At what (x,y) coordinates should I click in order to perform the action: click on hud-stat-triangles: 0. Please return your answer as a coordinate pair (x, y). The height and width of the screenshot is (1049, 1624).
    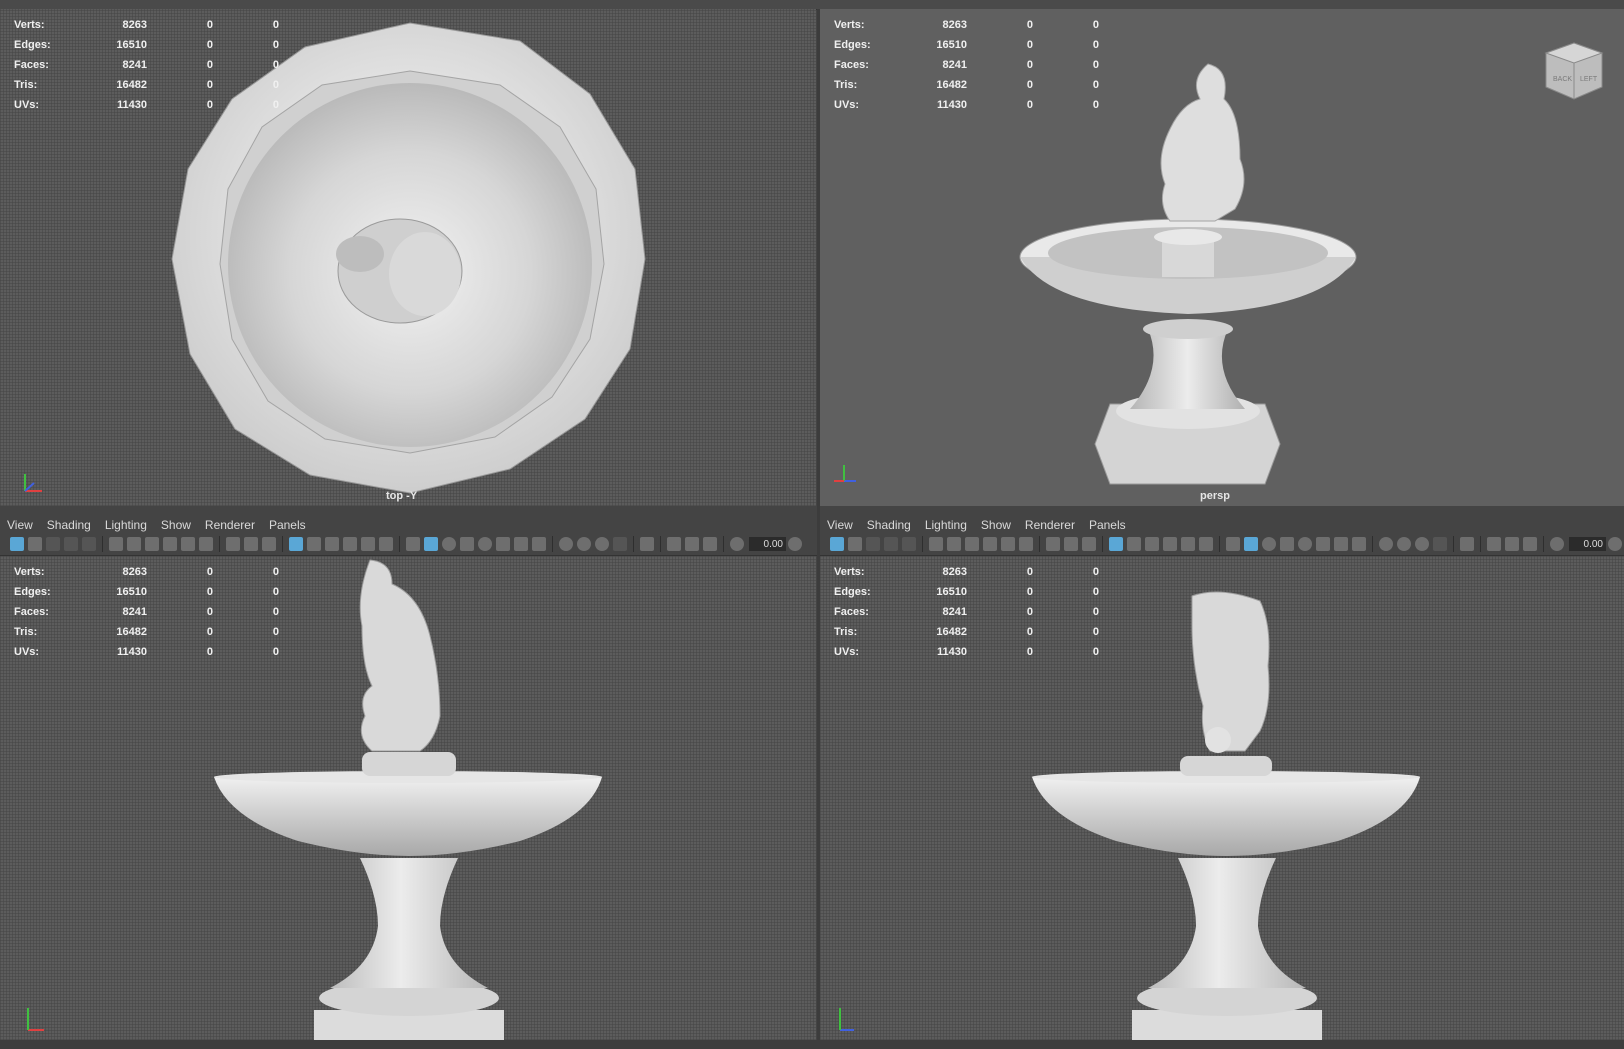
    Looking at the image, I should click on (1095, 652).